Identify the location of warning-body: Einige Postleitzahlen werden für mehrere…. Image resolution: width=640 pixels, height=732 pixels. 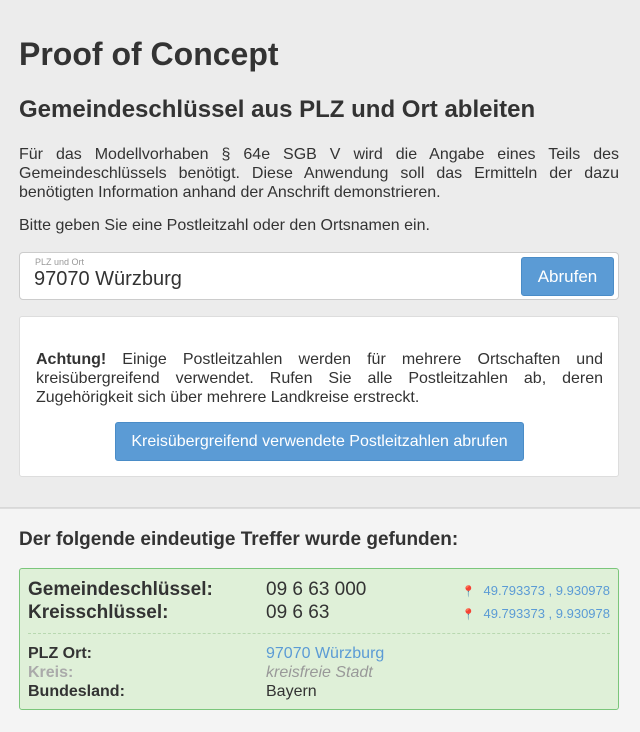
(319, 378).